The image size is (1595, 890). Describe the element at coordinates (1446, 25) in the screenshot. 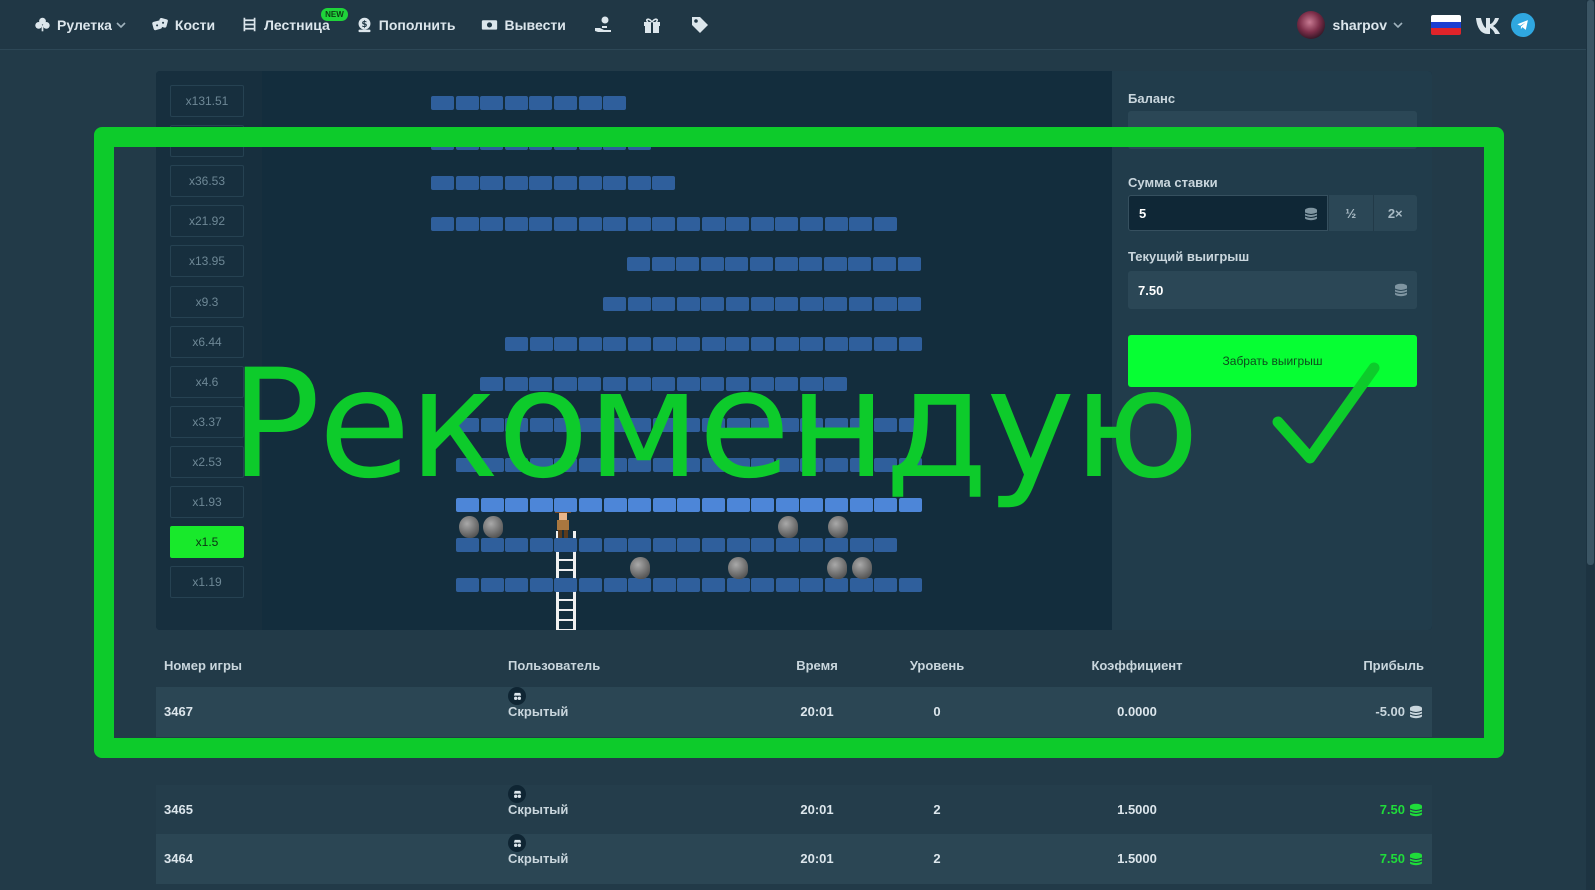

I see `russia-flag-icon` at that location.